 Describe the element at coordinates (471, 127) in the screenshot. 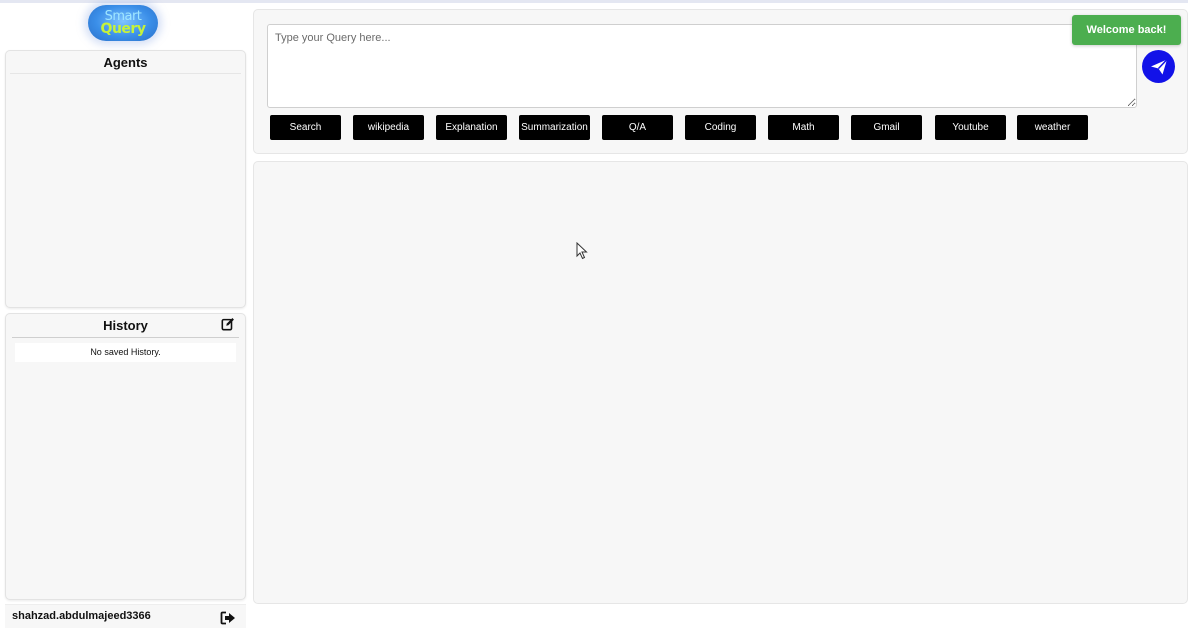

I see `agent-button-explanation: Explanation` at that location.